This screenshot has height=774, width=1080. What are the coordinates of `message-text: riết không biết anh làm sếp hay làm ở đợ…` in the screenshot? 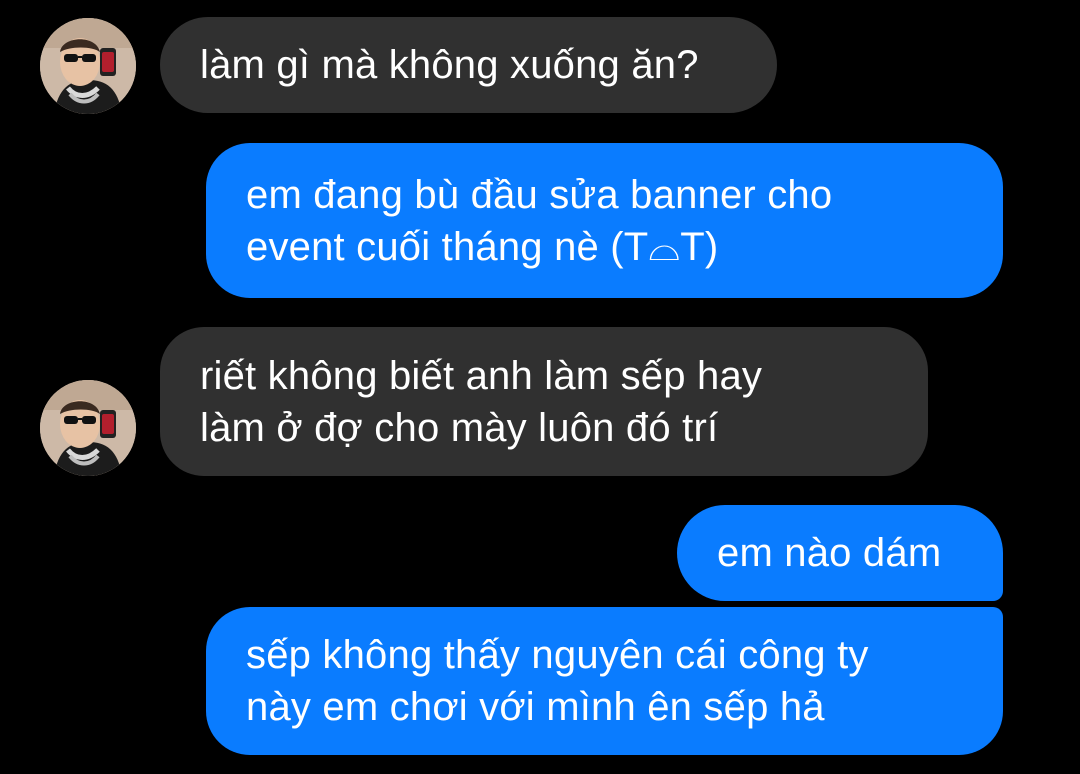 It's located at (481, 401).